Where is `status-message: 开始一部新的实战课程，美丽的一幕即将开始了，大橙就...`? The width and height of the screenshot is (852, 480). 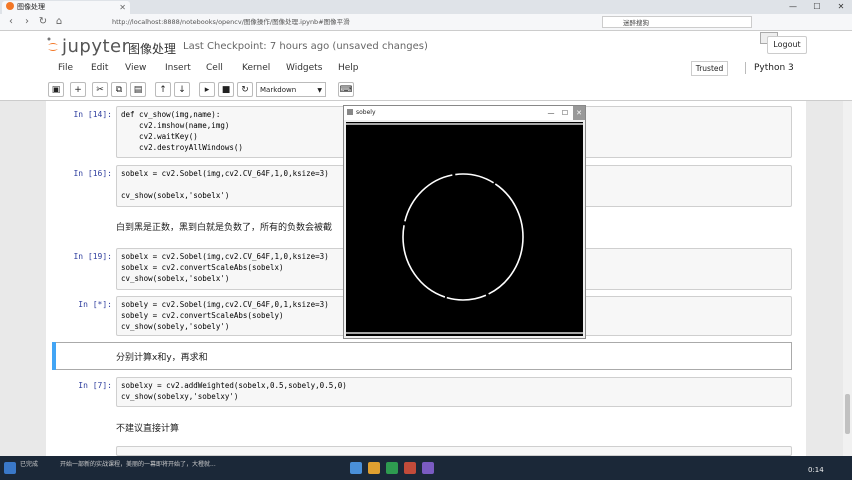
status-message: 开始一部新的实战课程，美丽的一幕即将开始了，大橙就... is located at coordinates (138, 464).